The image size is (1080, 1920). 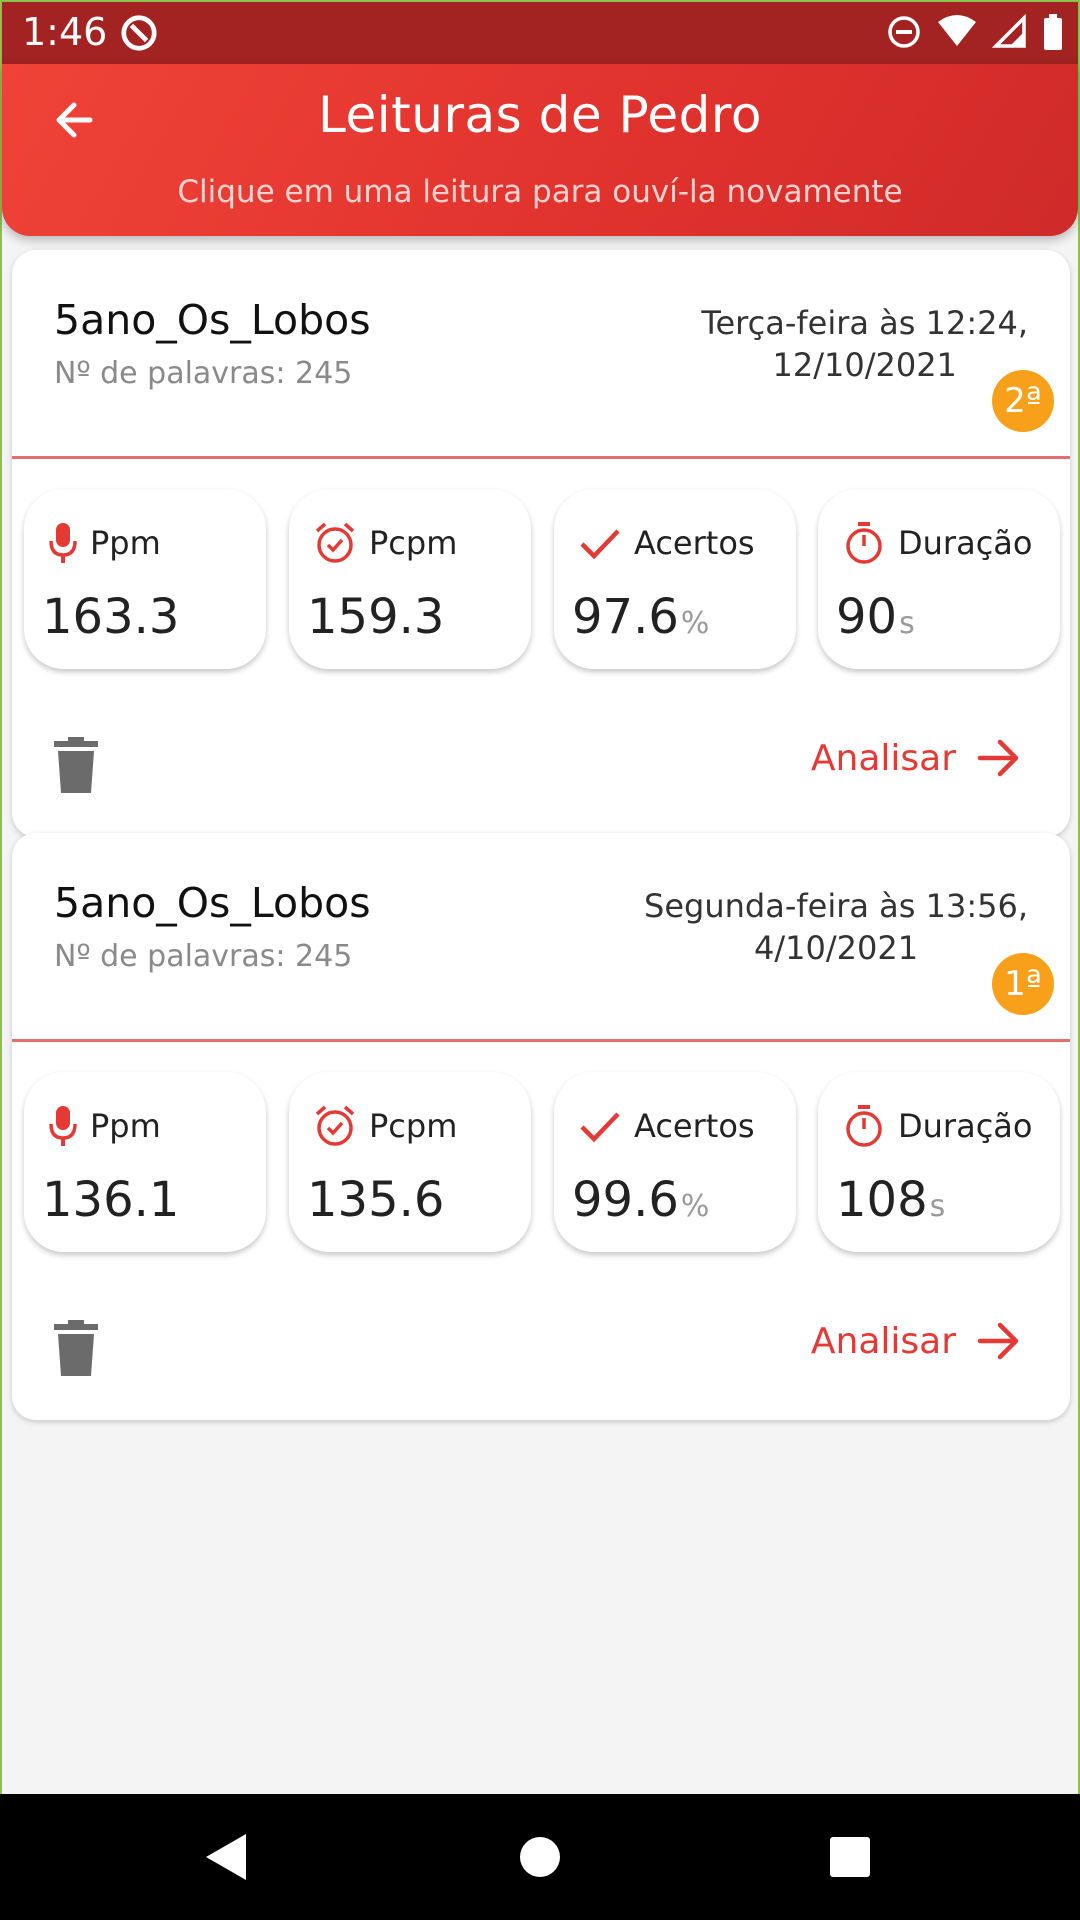 What do you see at coordinates (836, 927) in the screenshot?
I see `reading-date: Segunda-feira às 13:56, 4/10/2021` at bounding box center [836, 927].